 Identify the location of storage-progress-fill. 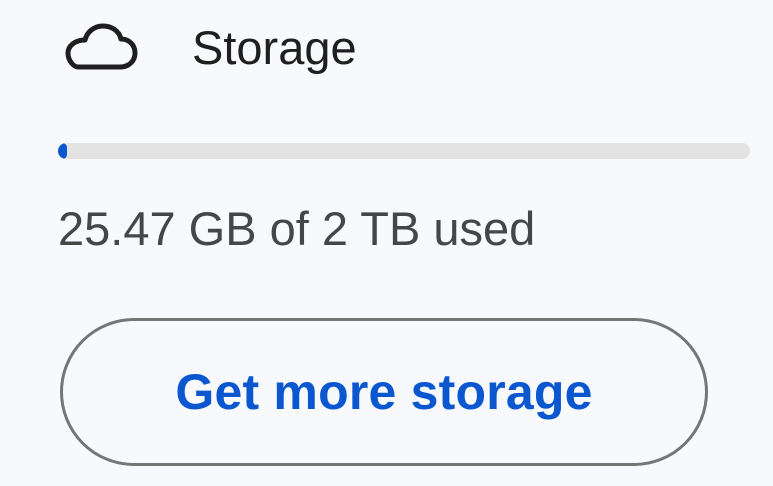
(62, 151).